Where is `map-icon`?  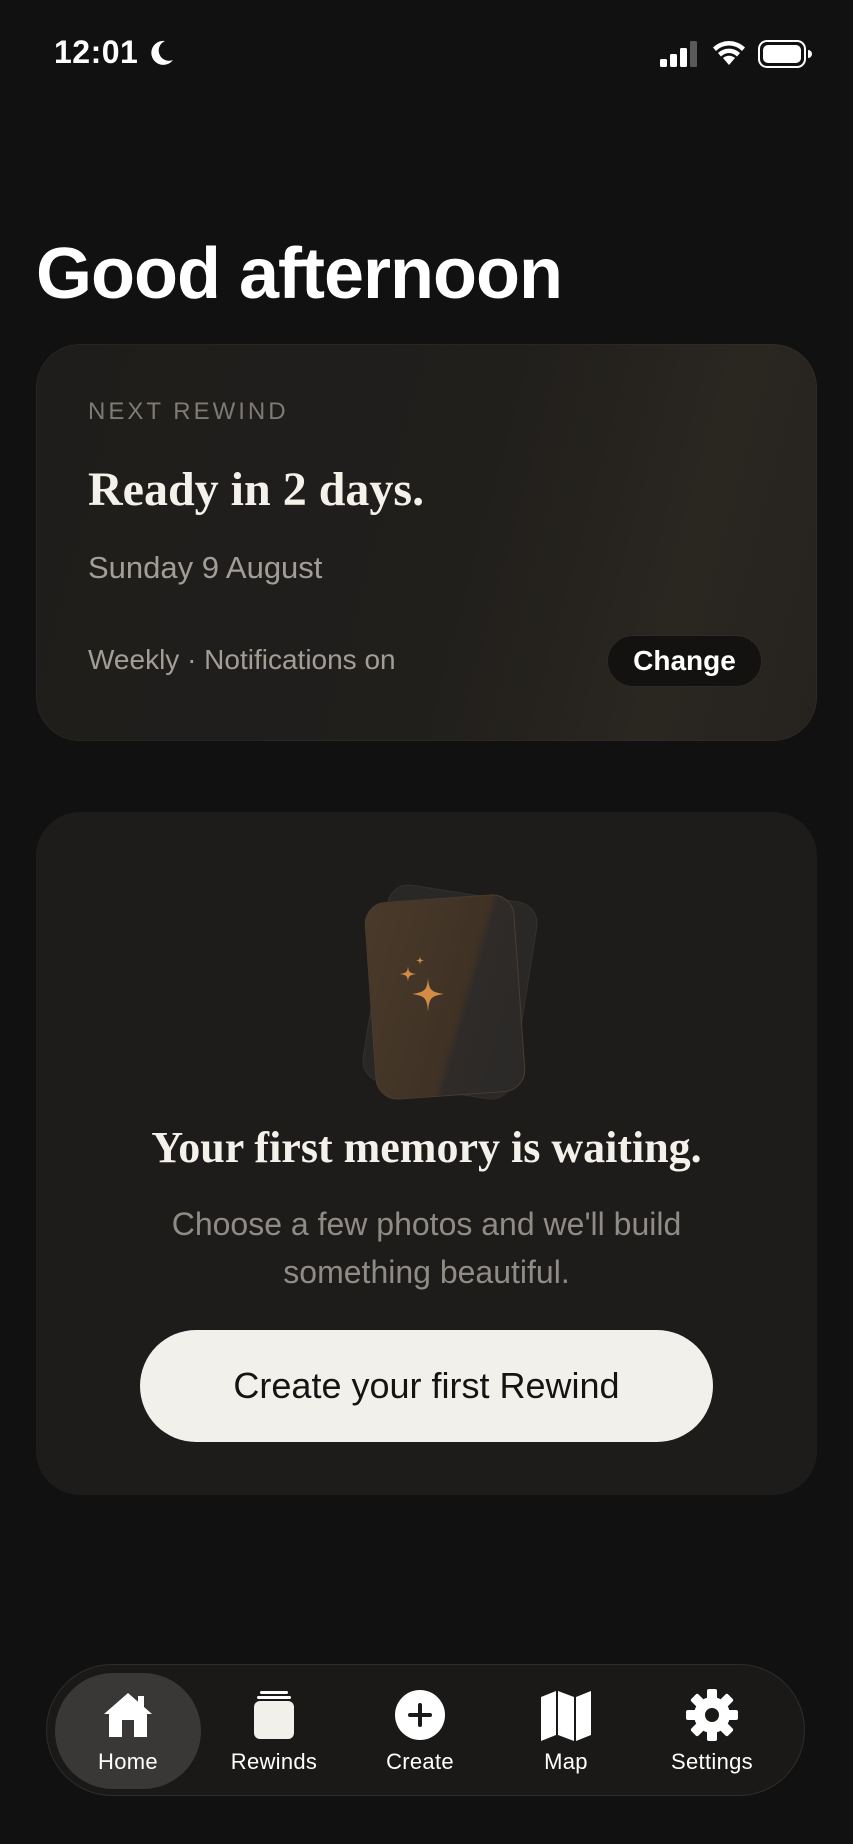
map-icon is located at coordinates (566, 1716).